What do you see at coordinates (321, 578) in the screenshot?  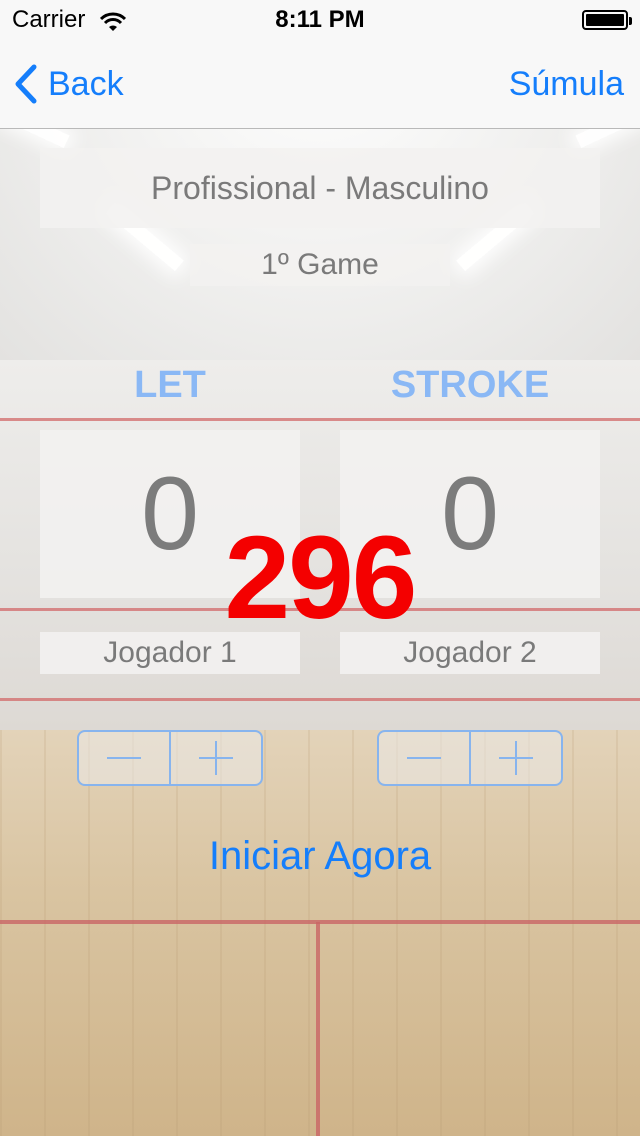 I see `countdown-timer: 296` at bounding box center [321, 578].